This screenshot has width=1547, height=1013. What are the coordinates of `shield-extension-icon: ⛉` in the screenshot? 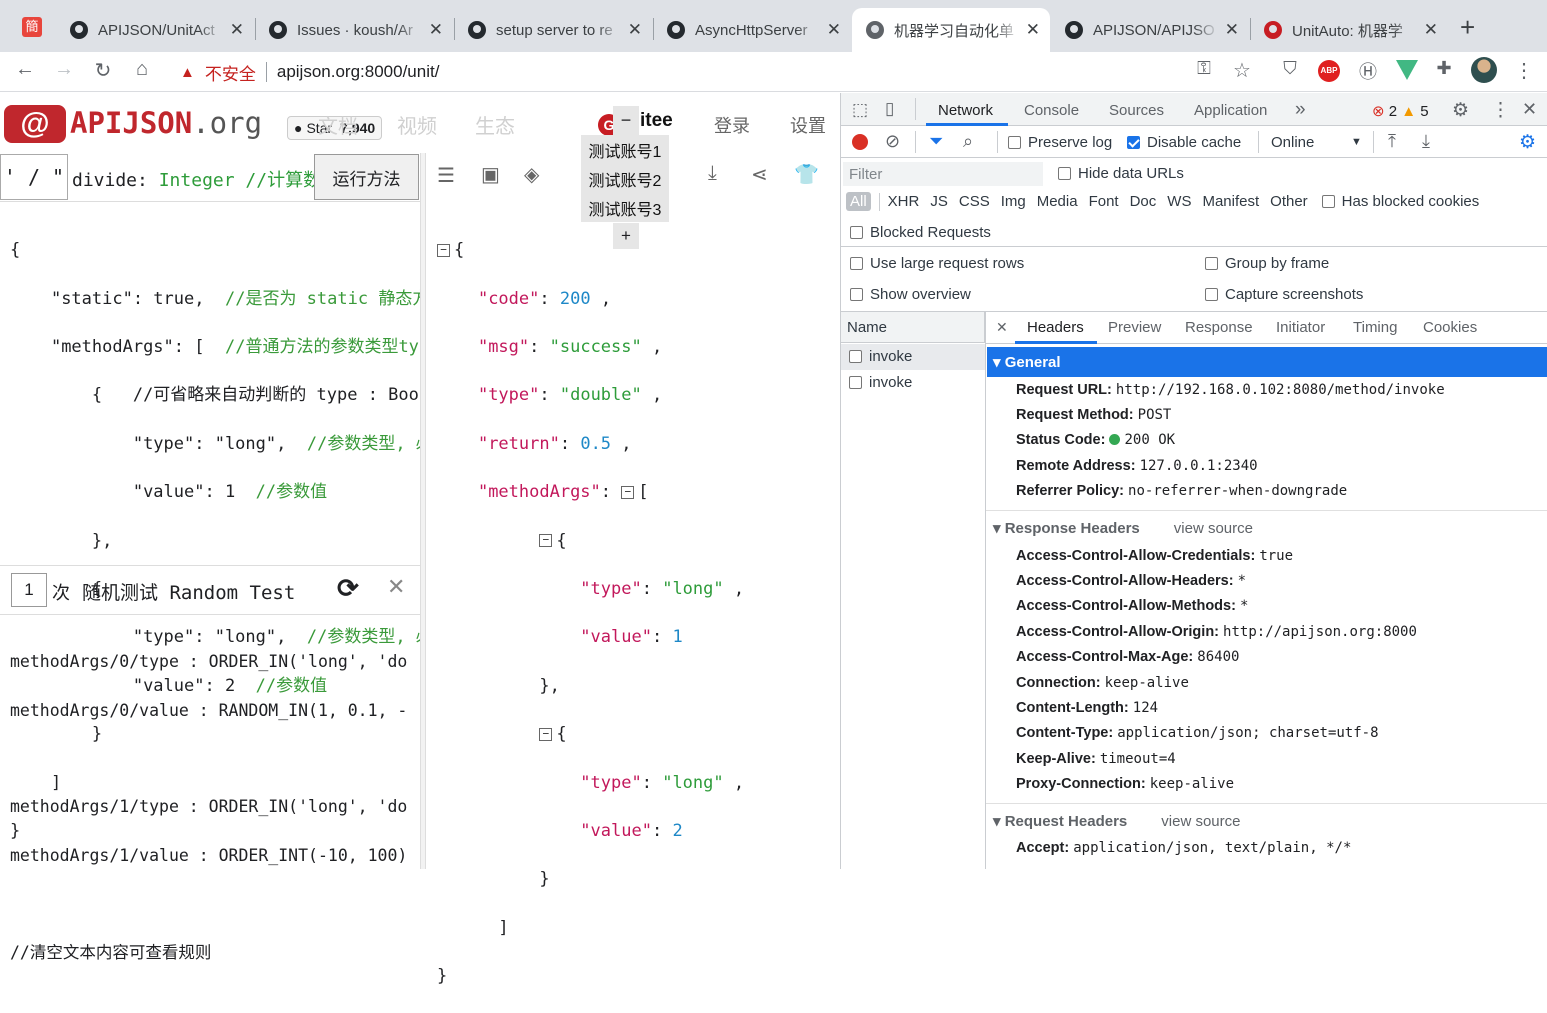 It's located at (1290, 68).